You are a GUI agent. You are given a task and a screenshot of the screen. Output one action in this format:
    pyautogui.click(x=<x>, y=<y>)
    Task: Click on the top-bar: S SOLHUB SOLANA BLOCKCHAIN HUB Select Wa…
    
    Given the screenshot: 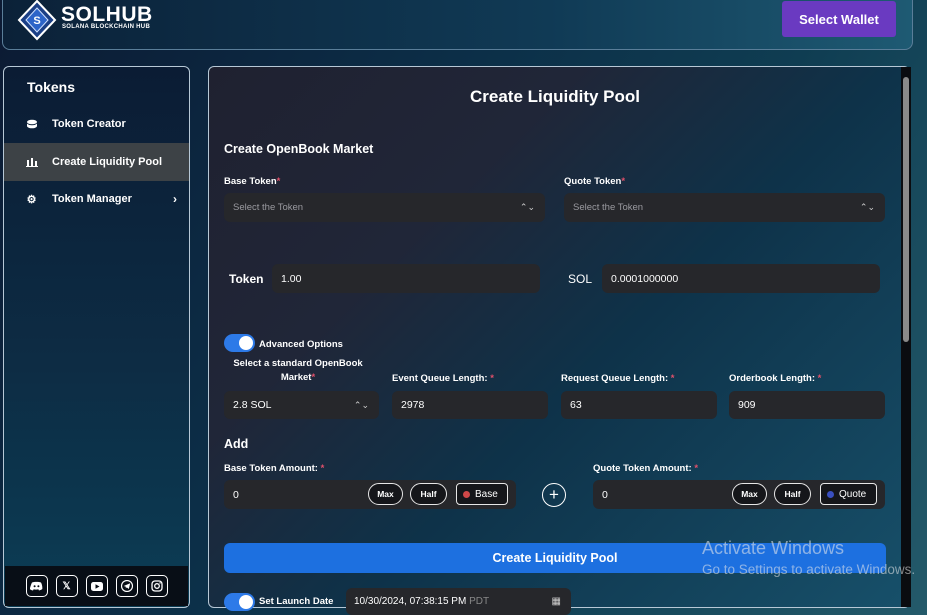 What is the action you would take?
    pyautogui.click(x=457, y=25)
    